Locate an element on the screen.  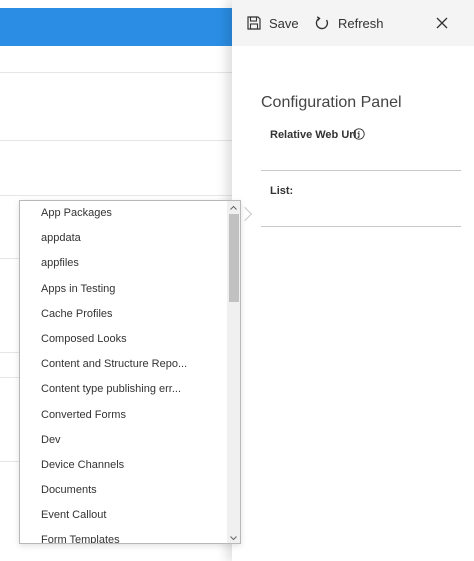
refresh-button: Refresh is located at coordinates (349, 23).